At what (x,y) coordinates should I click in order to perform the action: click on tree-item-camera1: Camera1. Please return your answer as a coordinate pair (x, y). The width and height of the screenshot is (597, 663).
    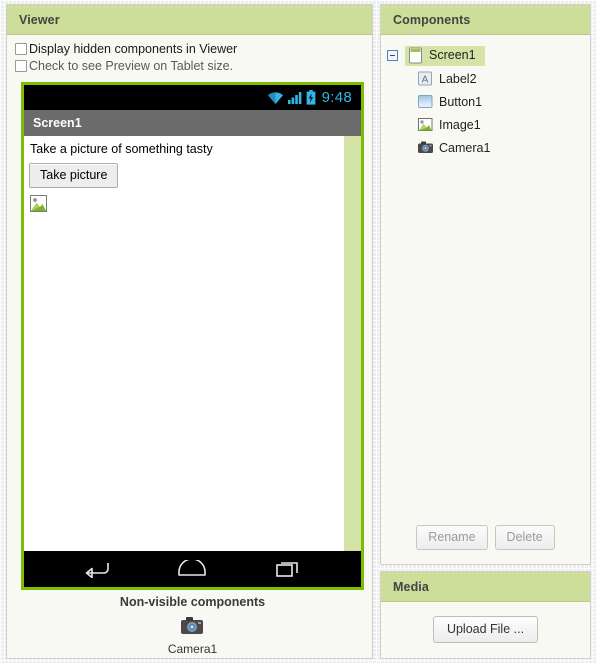
    Looking at the image, I should click on (488, 147).